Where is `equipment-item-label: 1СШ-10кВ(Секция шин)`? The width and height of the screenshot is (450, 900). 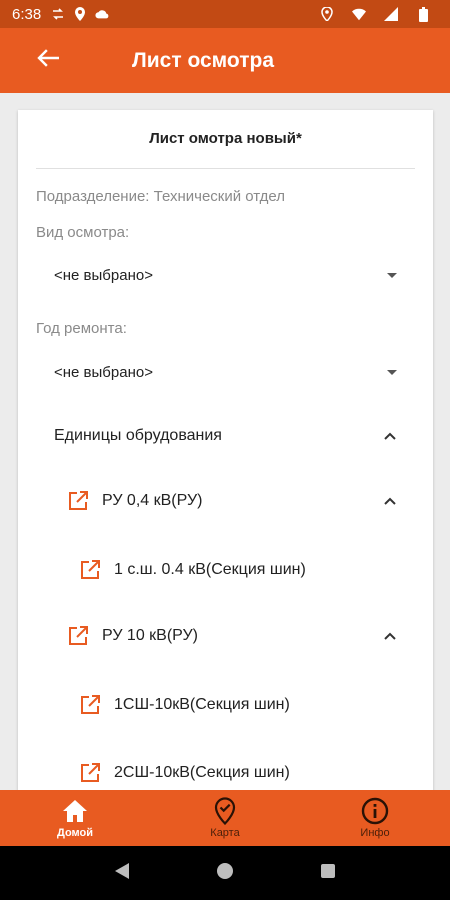
equipment-item-label: 1СШ-10кВ(Секция шин) is located at coordinates (202, 704).